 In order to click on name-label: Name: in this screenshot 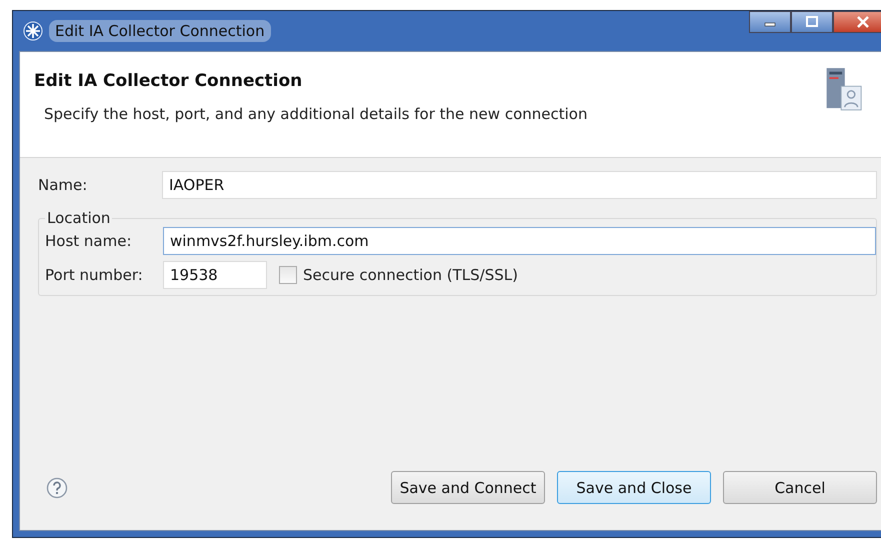, I will do `click(63, 185)`.